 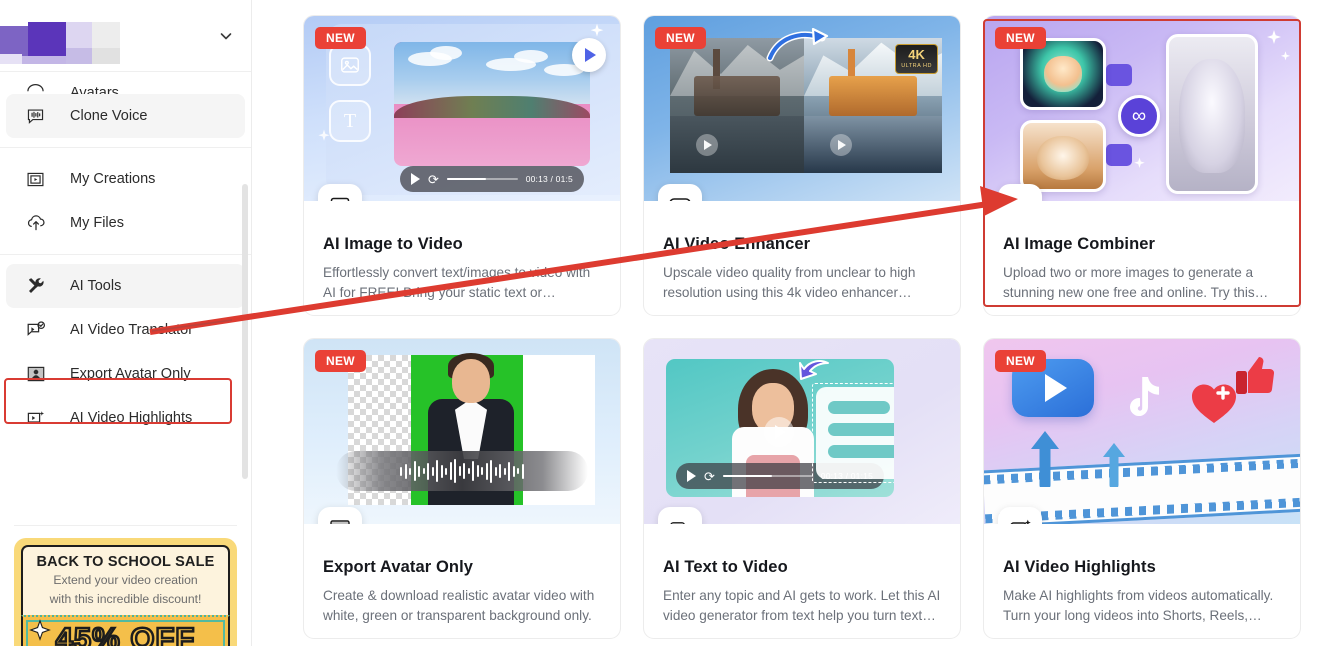 What do you see at coordinates (340, 192) in the screenshot?
I see `image-to-video-icon` at bounding box center [340, 192].